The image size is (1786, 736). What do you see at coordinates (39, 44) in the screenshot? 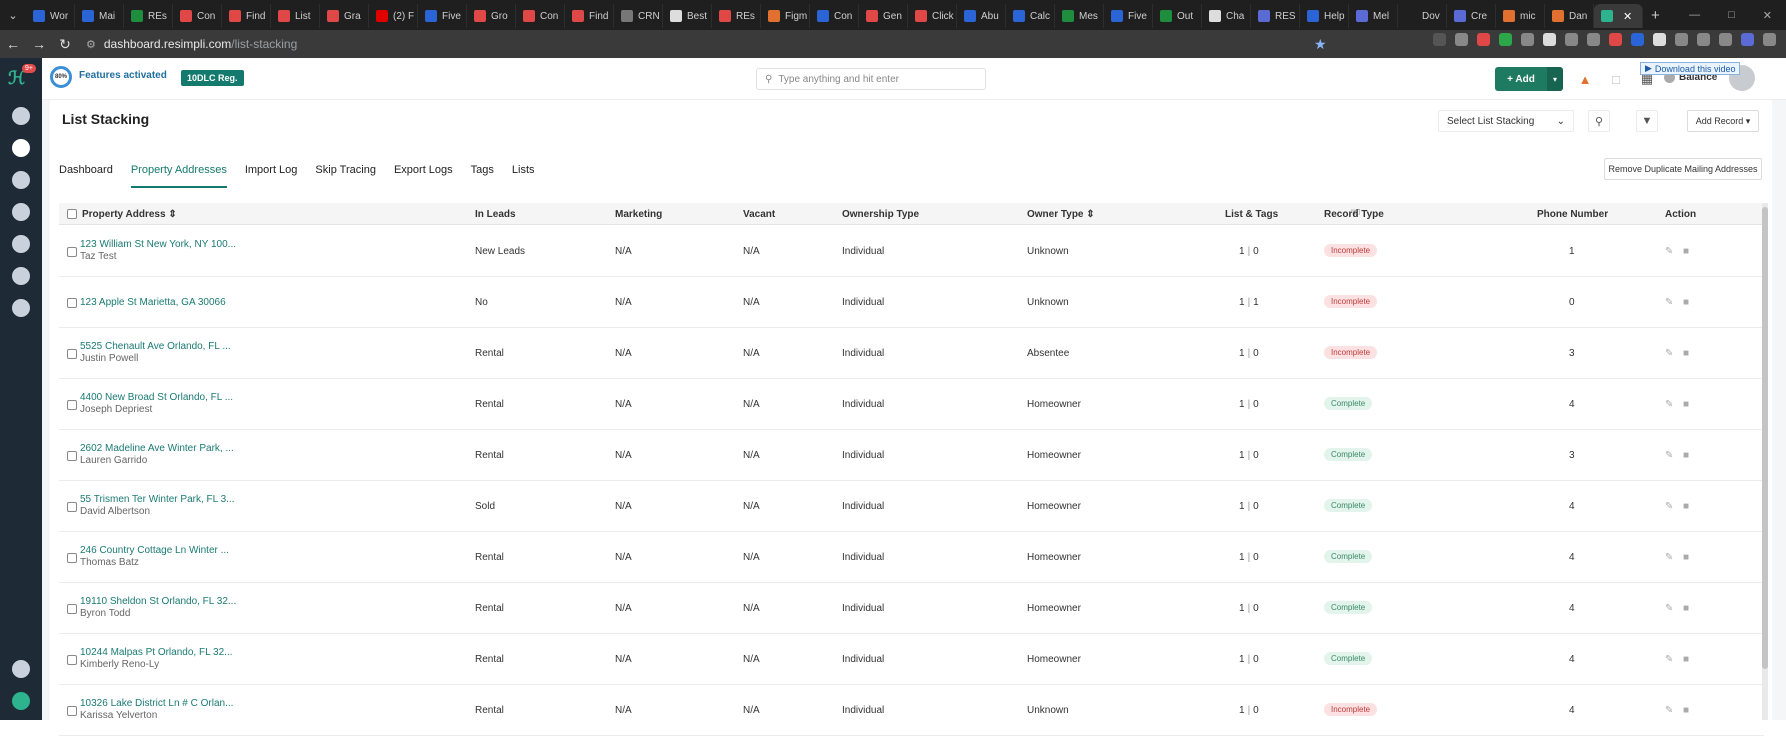
I see `forward-icon: →` at bounding box center [39, 44].